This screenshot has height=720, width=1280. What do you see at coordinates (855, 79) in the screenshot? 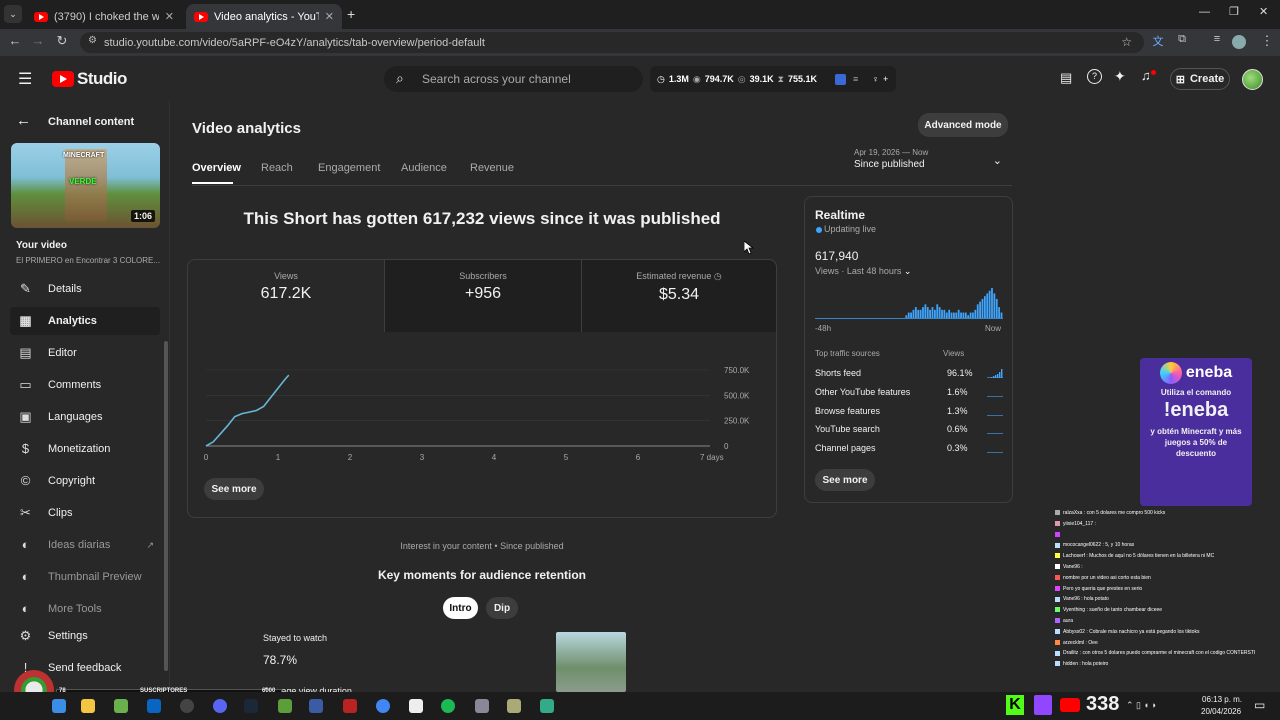
I see `list-icon: ≡` at bounding box center [855, 79].